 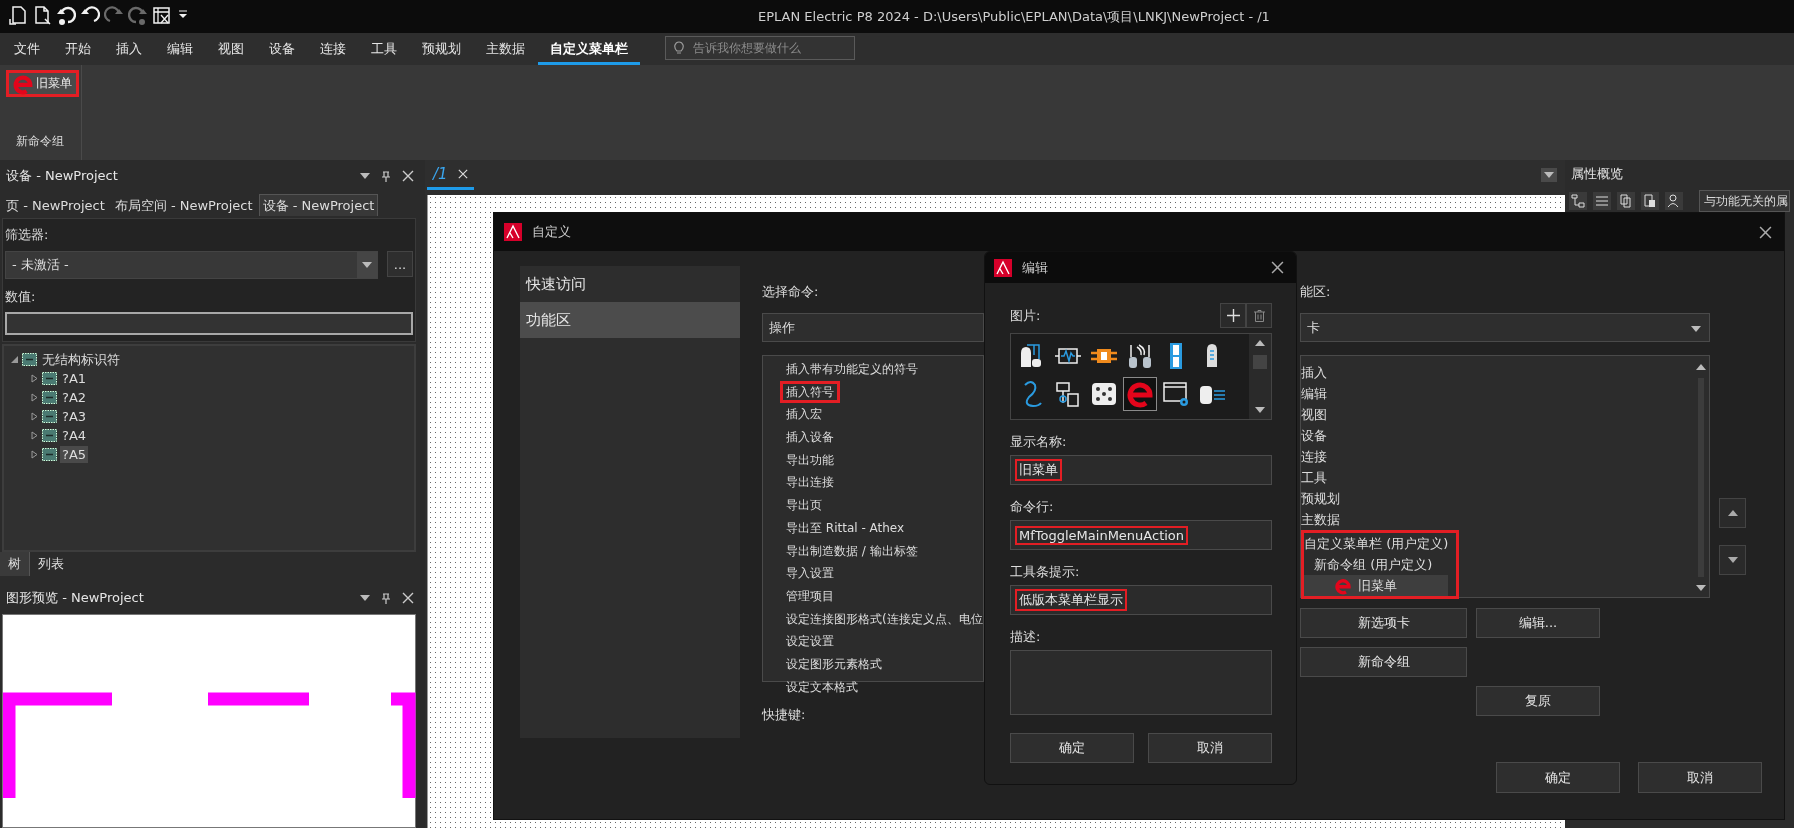 What do you see at coordinates (18, 15) in the screenshot?
I see `new-page-icon` at bounding box center [18, 15].